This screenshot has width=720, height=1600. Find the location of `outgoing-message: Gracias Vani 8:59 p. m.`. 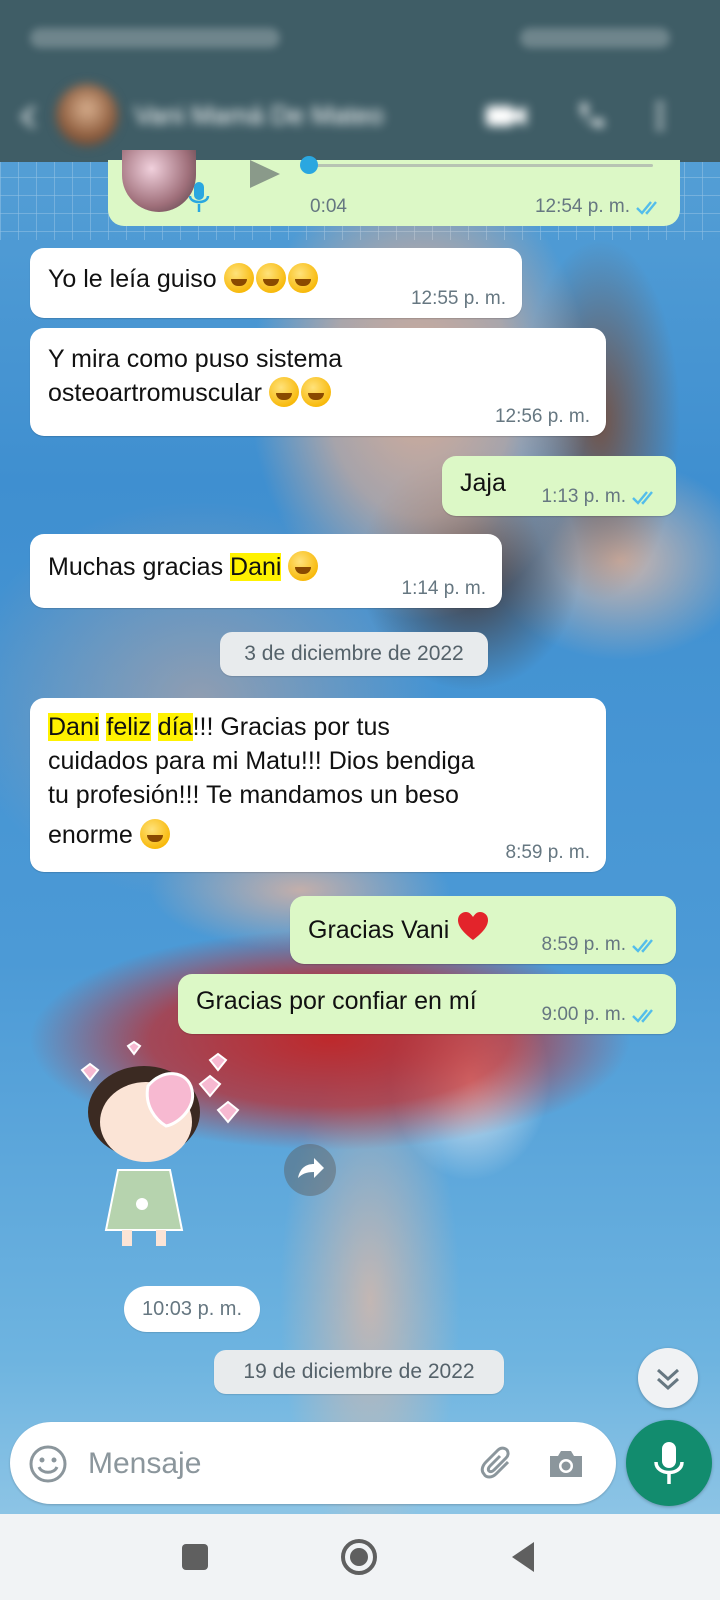

outgoing-message: Gracias Vani 8:59 p. m. is located at coordinates (483, 930).